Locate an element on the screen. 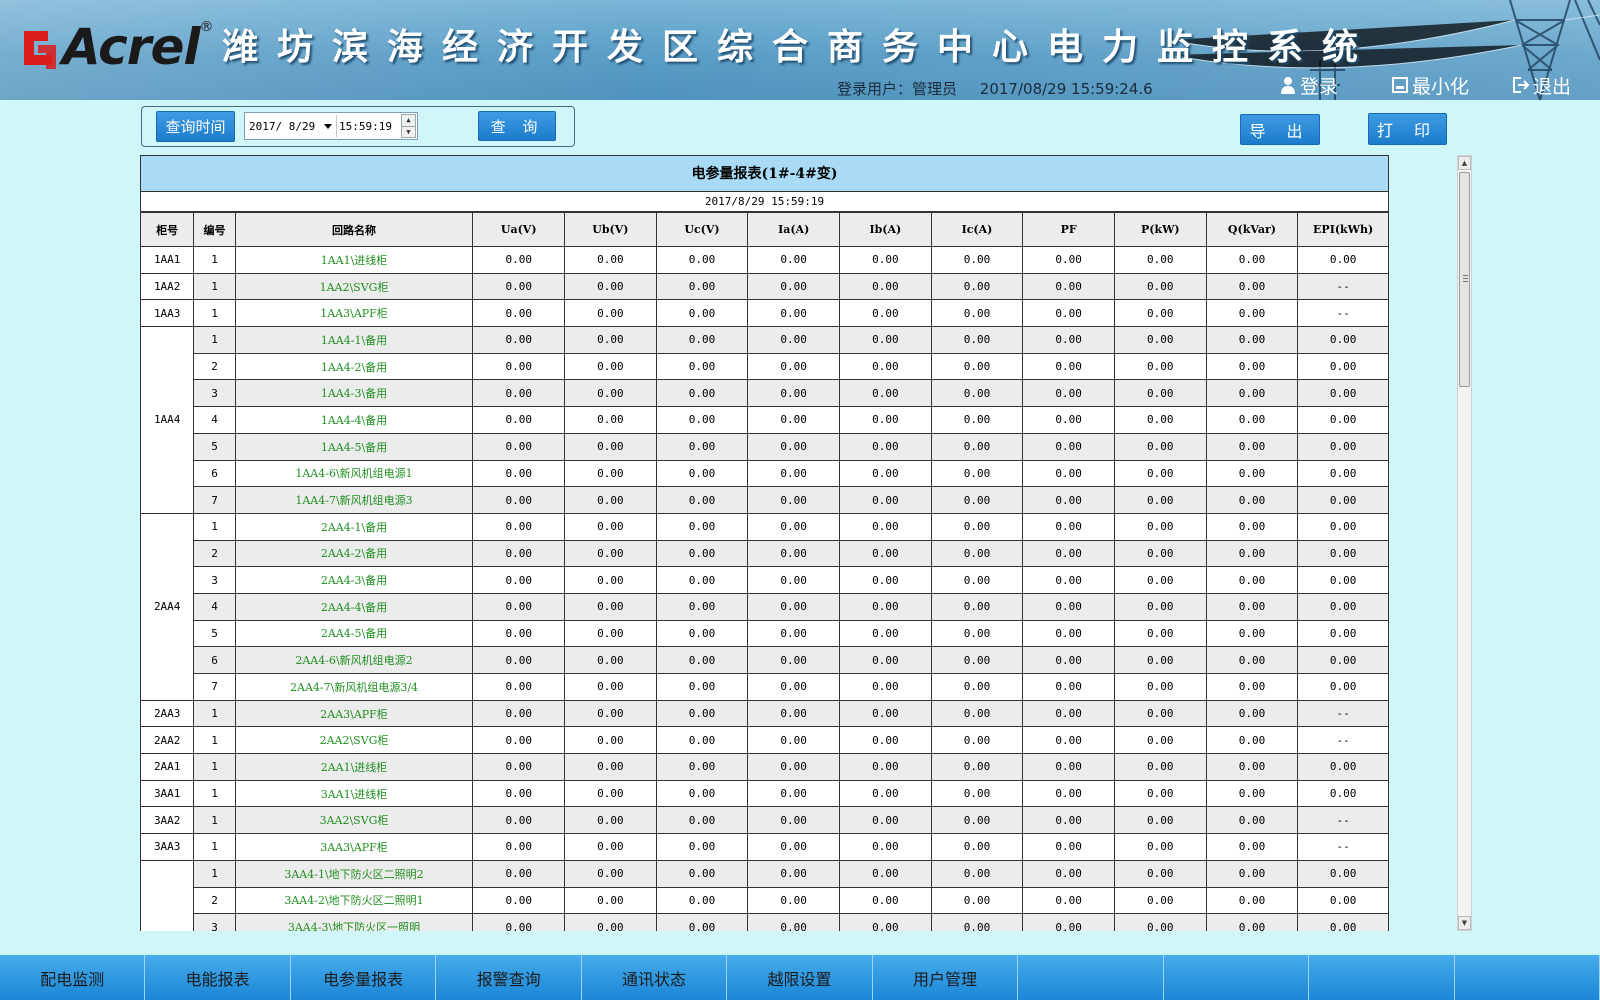 The height and width of the screenshot is (1000, 1600). query-time-button: 查询时间 is located at coordinates (195, 126).